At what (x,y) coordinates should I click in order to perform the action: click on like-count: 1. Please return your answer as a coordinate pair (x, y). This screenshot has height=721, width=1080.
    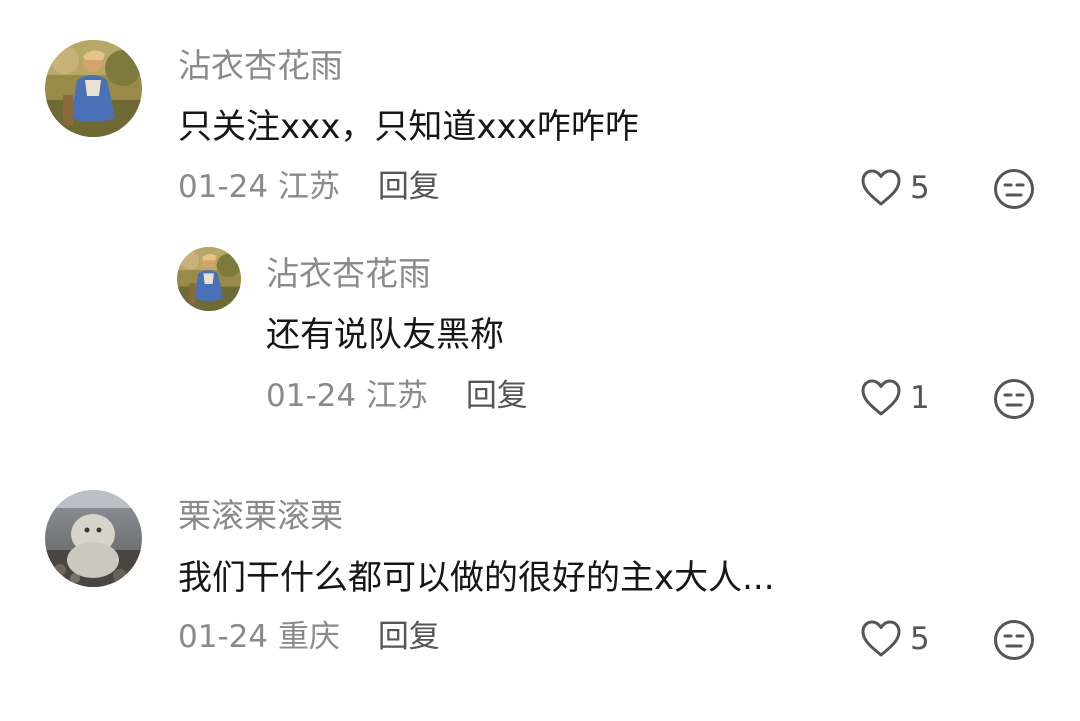
    Looking at the image, I should click on (920, 397).